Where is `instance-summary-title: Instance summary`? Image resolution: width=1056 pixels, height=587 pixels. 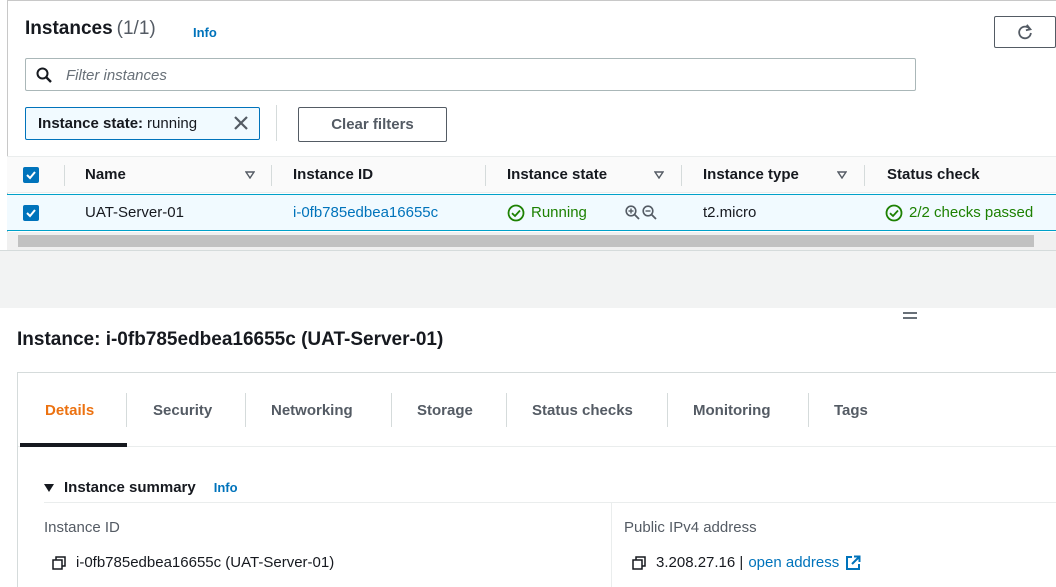 instance-summary-title: Instance summary is located at coordinates (130, 487).